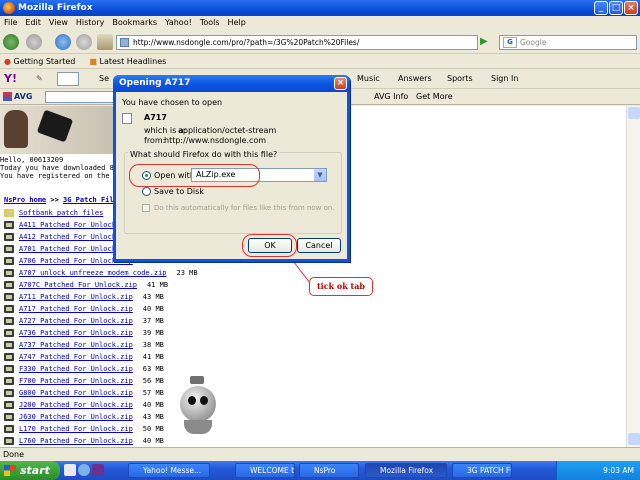 Image resolution: width=640 pixels, height=480 pixels. I want to click on ok-highlight, so click(269, 245).